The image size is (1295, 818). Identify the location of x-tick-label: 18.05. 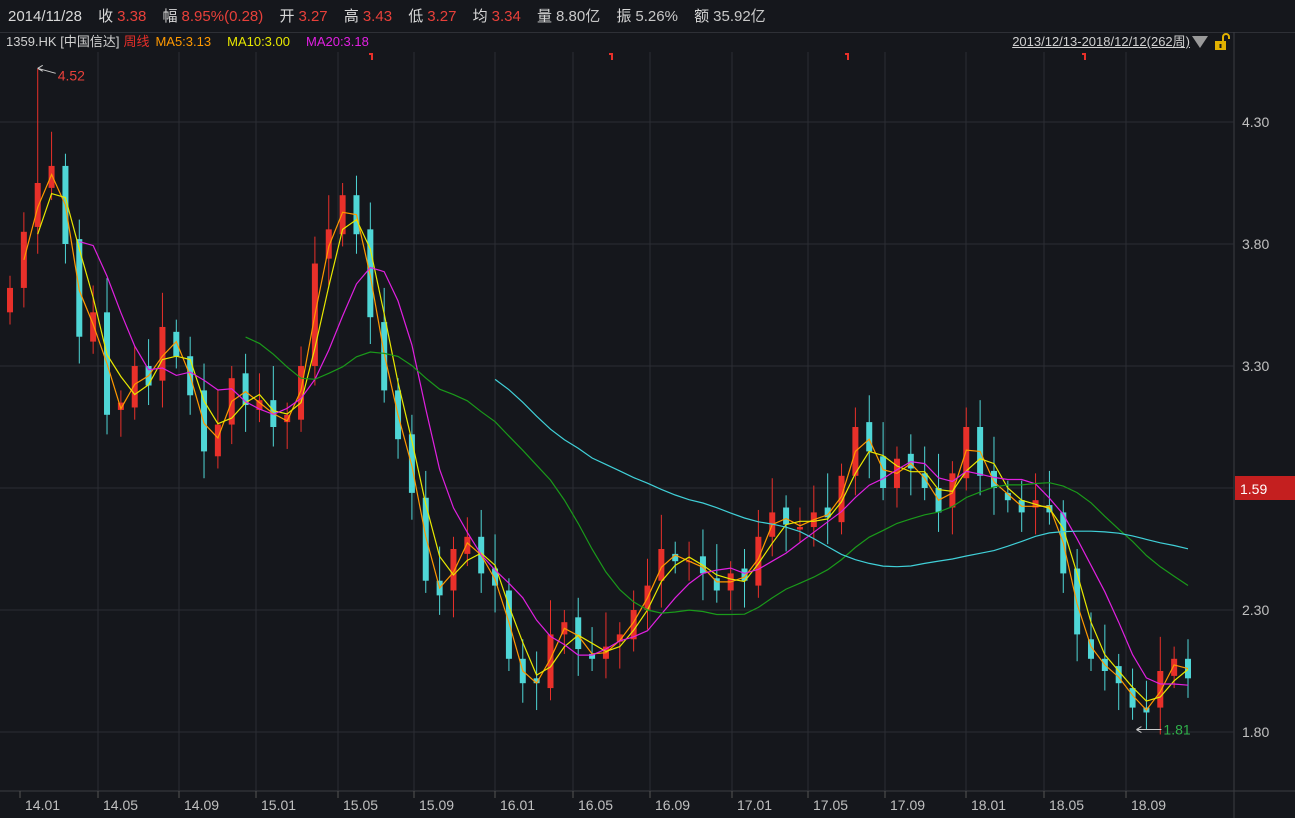
(1066, 805).